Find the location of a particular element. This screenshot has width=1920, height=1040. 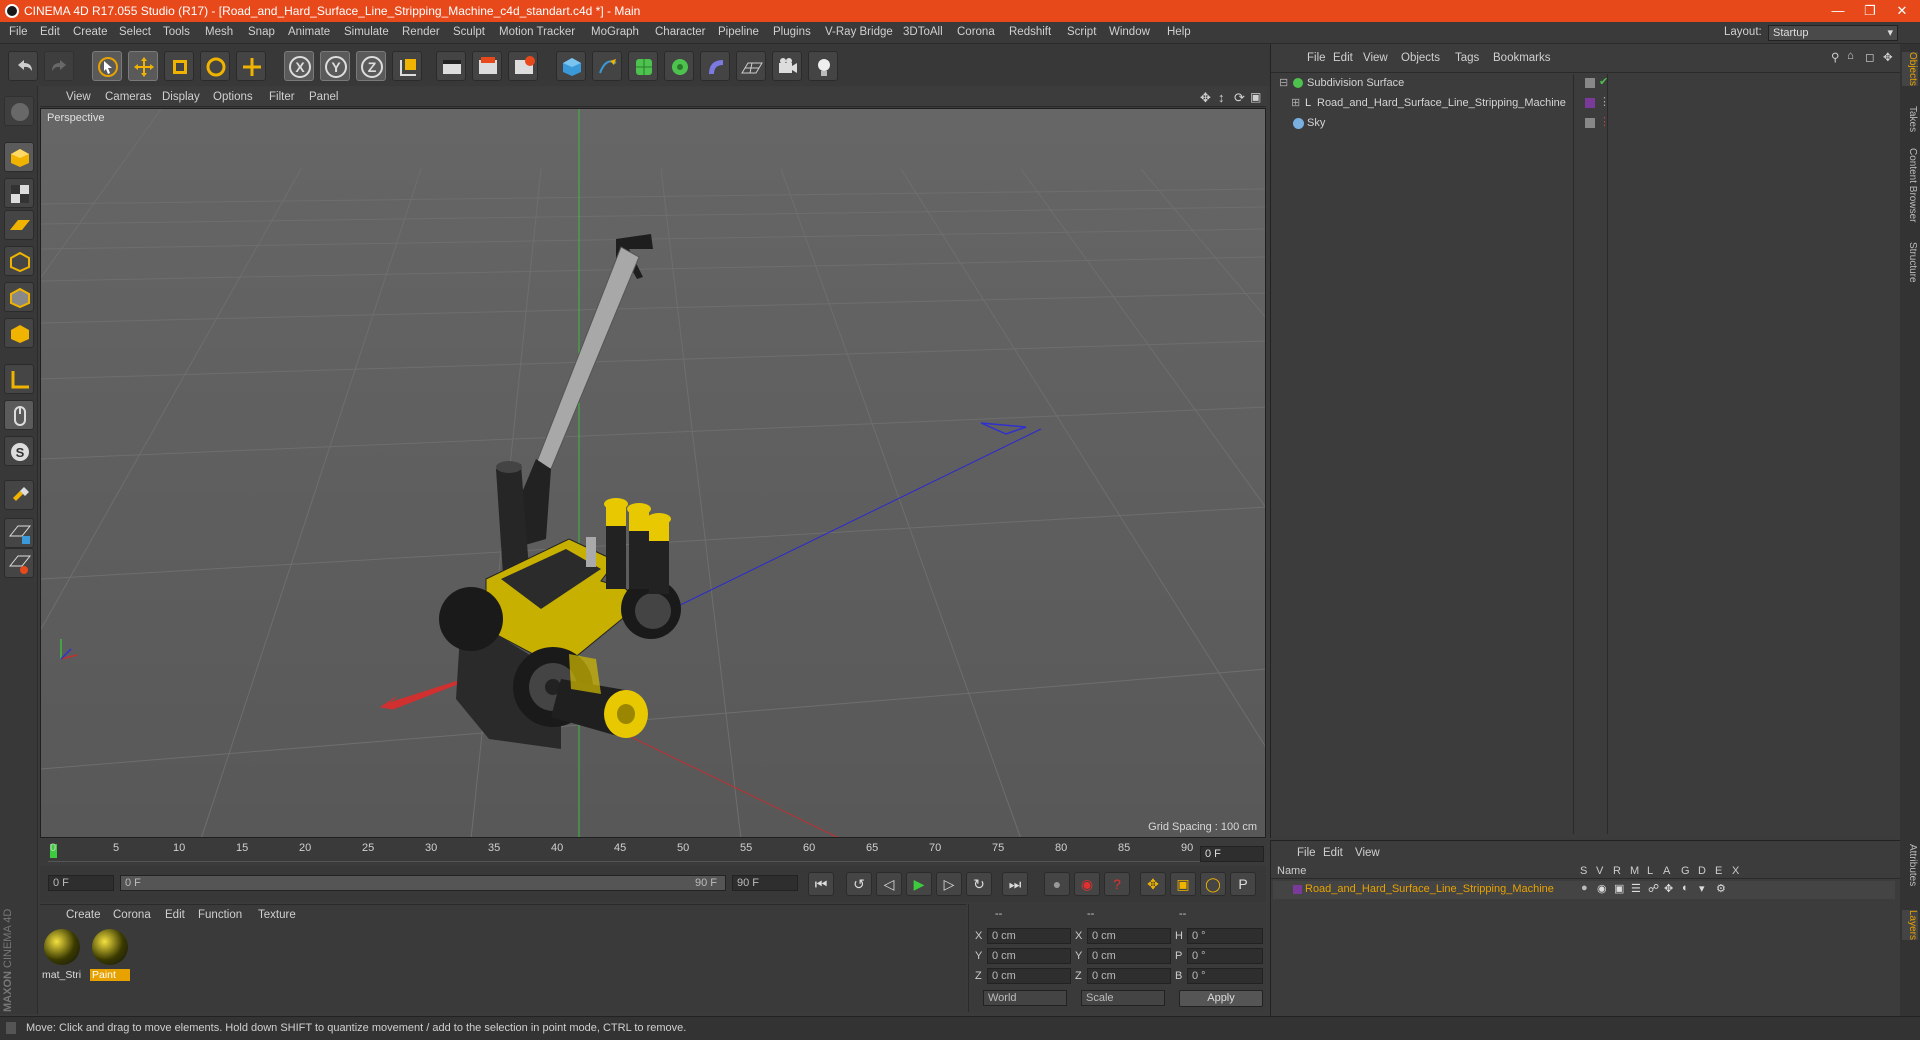

viewport-menu-view: View is located at coordinates (78, 97).